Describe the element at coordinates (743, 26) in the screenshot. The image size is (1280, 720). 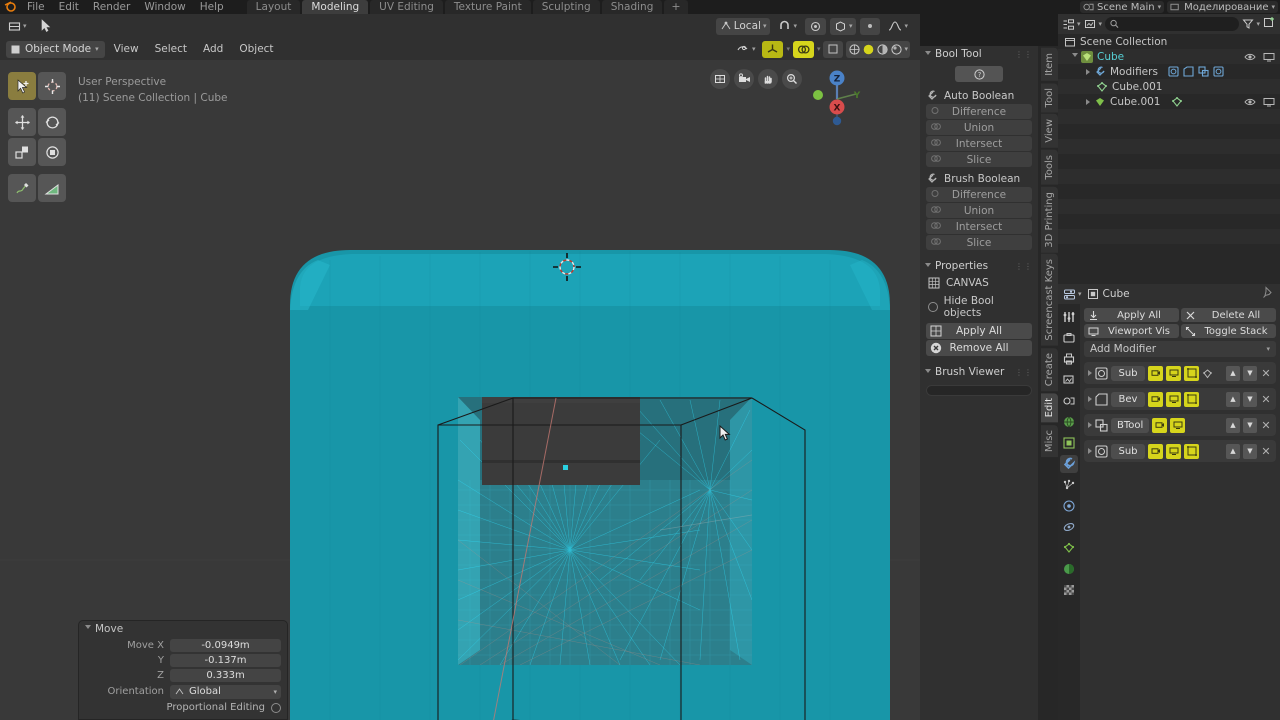
I see `transform-orientation-selector: Local ▾` at that location.